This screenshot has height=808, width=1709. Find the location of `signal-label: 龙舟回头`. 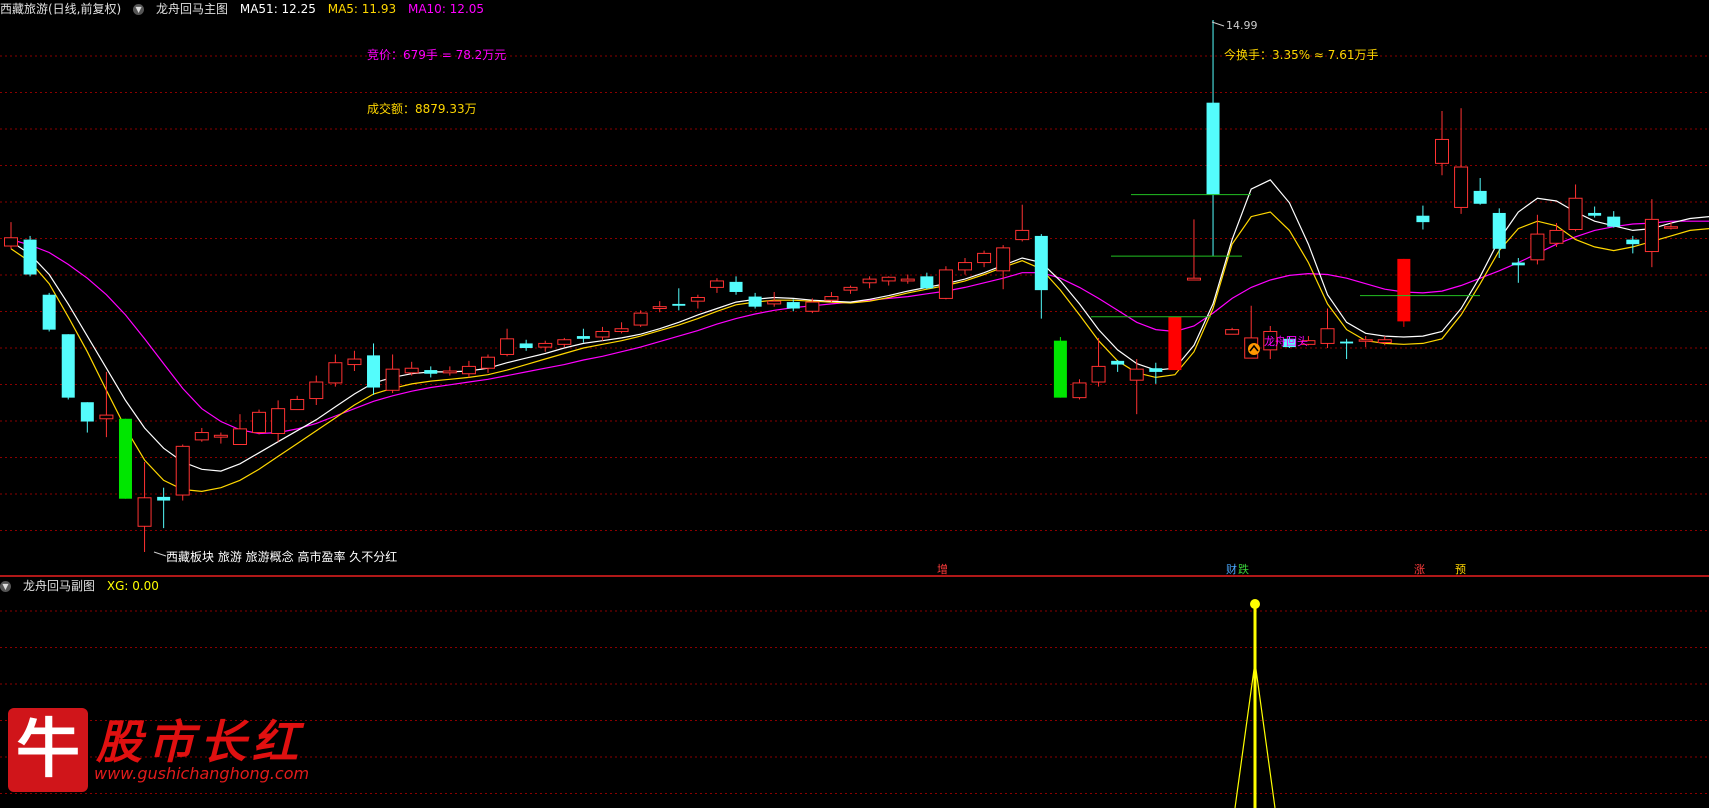

signal-label: 龙舟回头 is located at coordinates (1286, 341).